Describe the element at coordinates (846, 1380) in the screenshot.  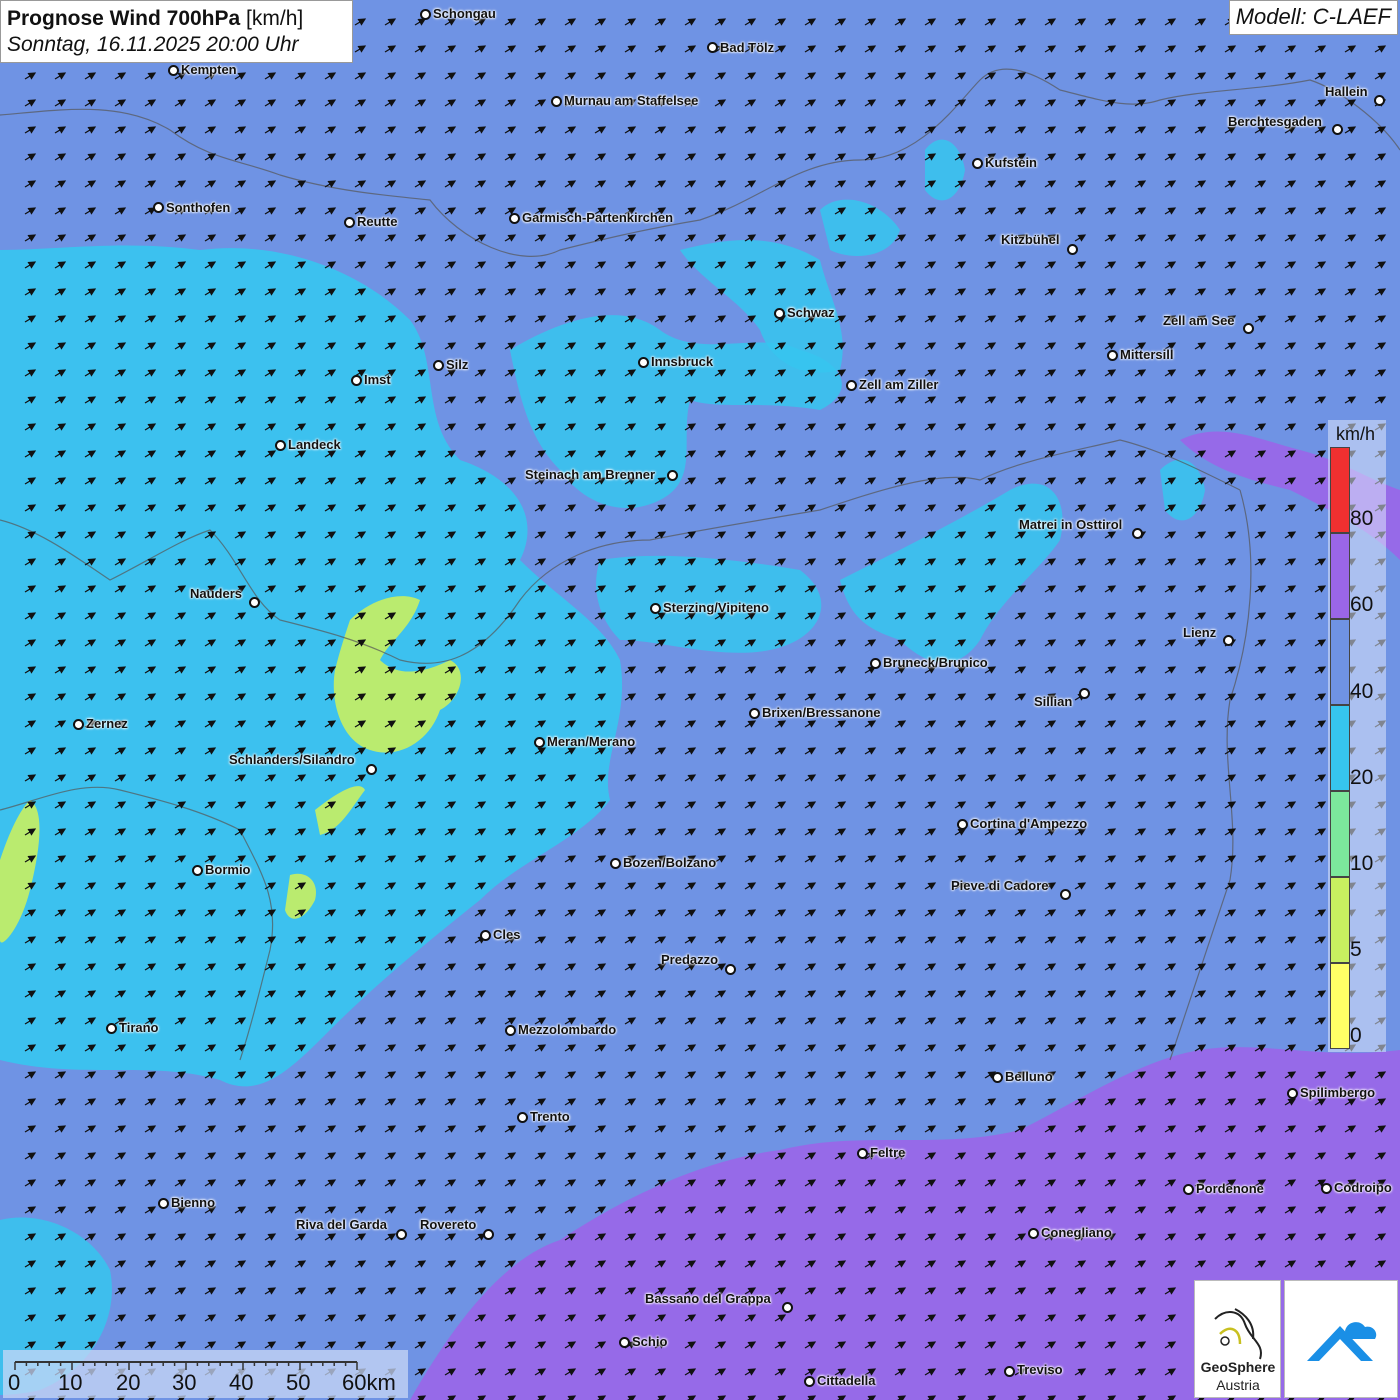
I see `city-label: Cittadella` at that location.